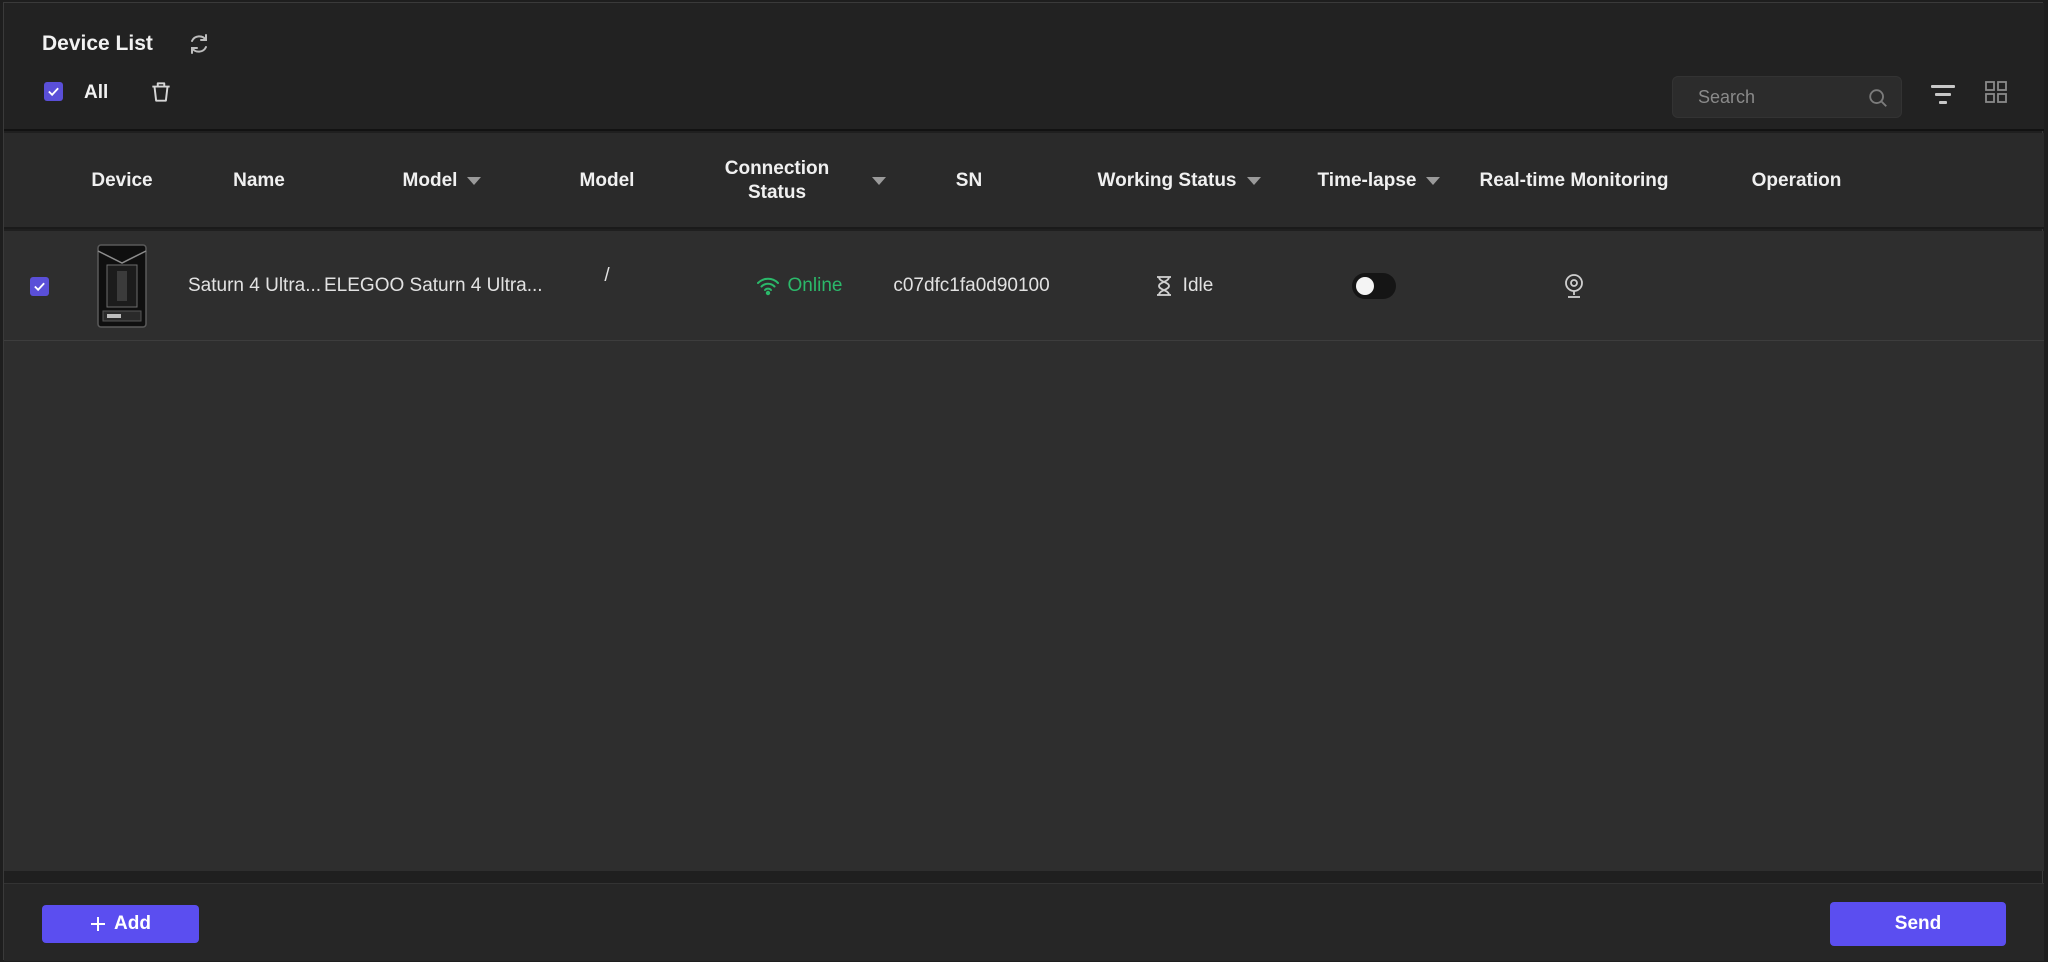 This screenshot has height=962, width=2048. Describe the element at coordinates (1024, 922) in the screenshot. I see `footer: Add Send` at that location.